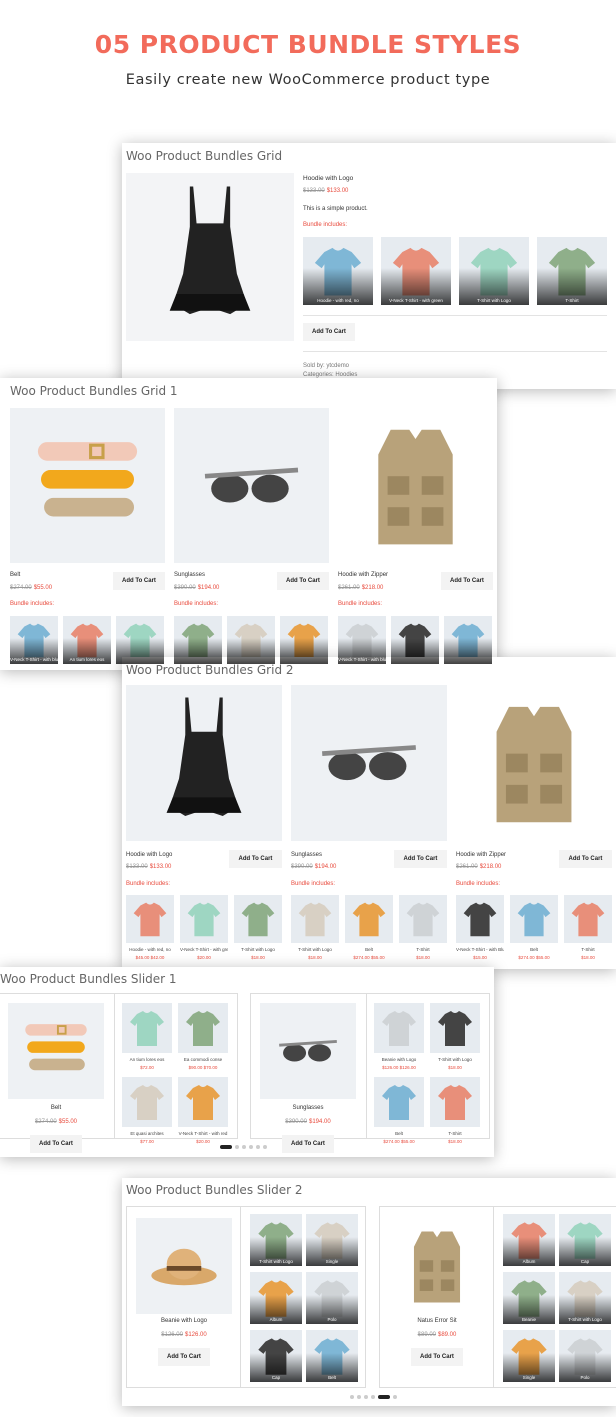 The height and width of the screenshot is (1417, 616). Describe the element at coordinates (87, 659) in the screenshot. I see `bundle-thumb-label: An tium lores eos` at that location.